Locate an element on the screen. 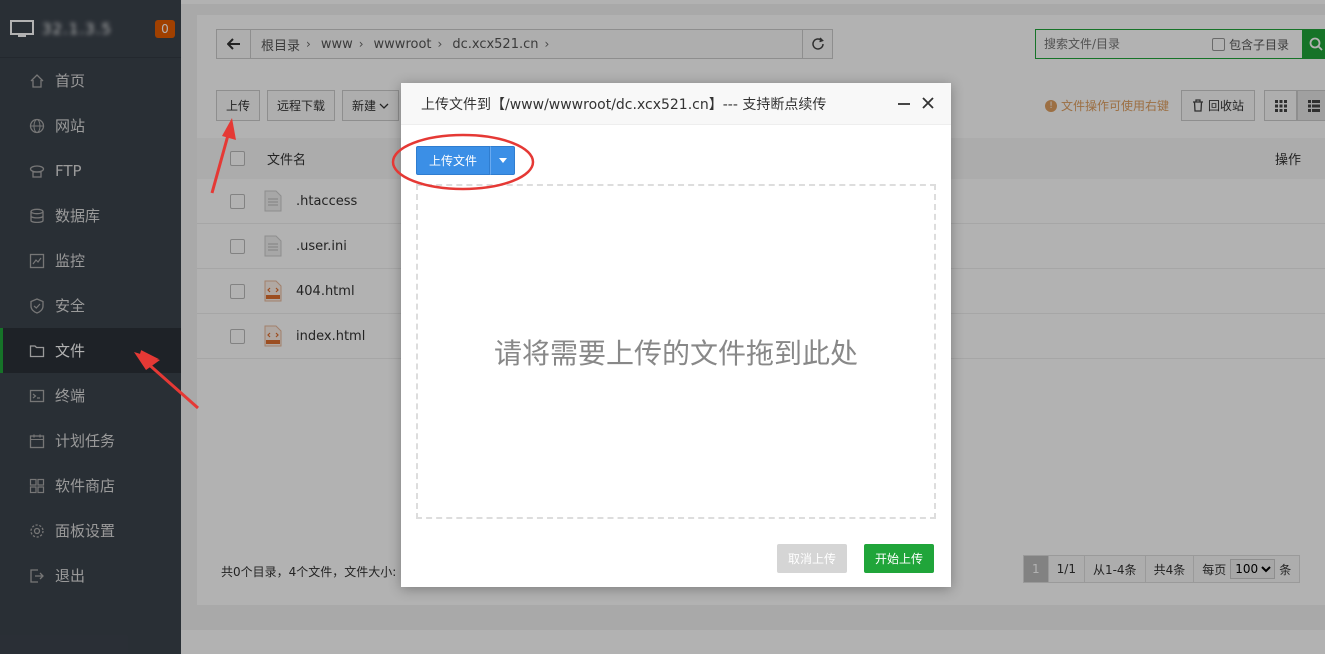 Image resolution: width=1325 pixels, height=654 pixels. upload-file-button: 上传文件 is located at coordinates (453, 160).